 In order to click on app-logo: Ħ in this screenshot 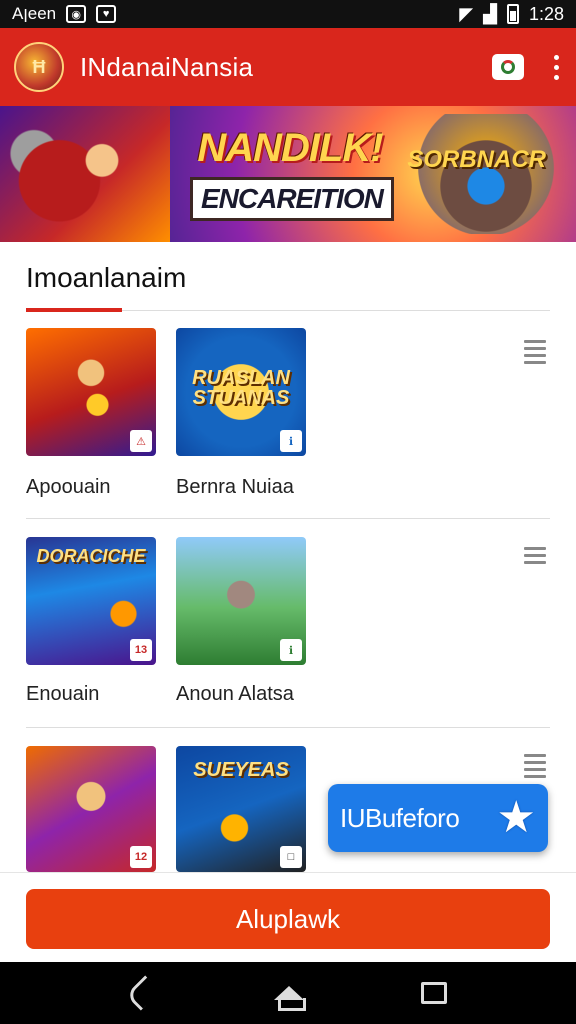, I will do `click(39, 67)`.